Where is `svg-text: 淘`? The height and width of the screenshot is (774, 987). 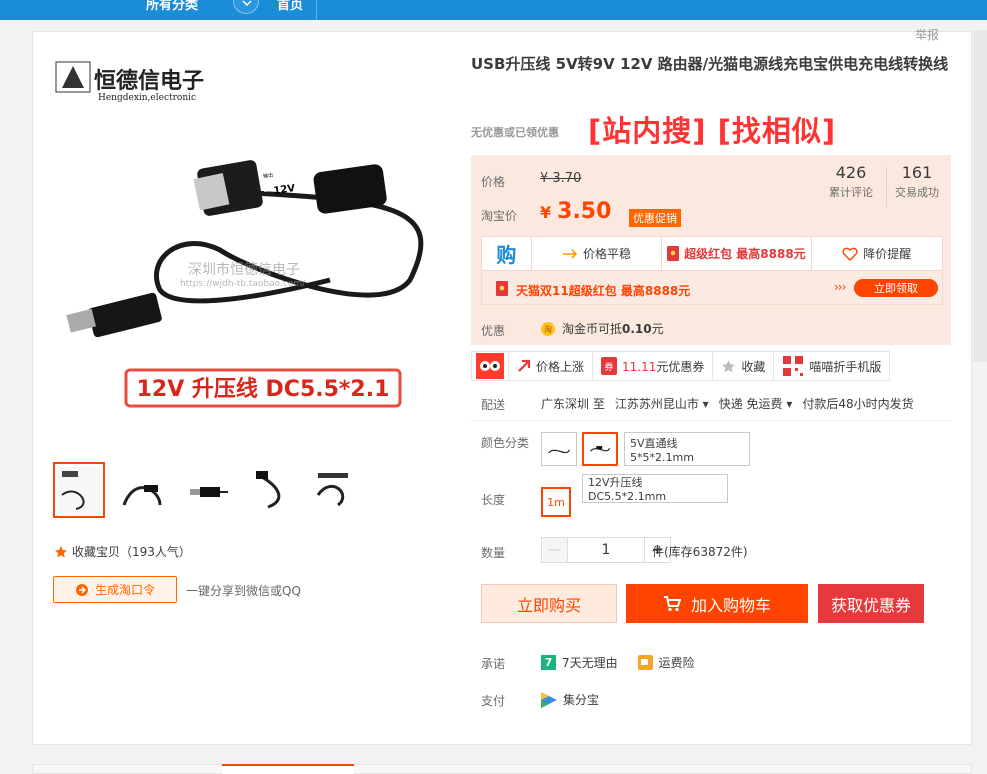 svg-text: 淘 is located at coordinates (548, 329).